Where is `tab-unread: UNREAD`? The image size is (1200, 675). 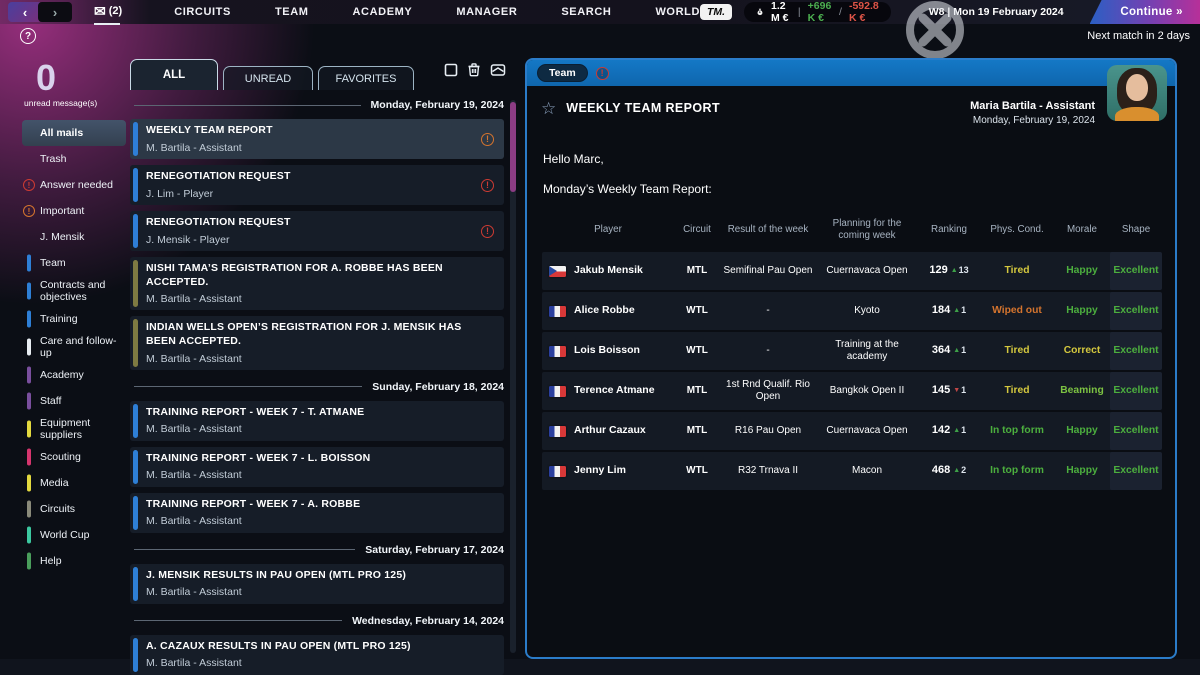
tab-unread: UNREAD is located at coordinates (268, 78).